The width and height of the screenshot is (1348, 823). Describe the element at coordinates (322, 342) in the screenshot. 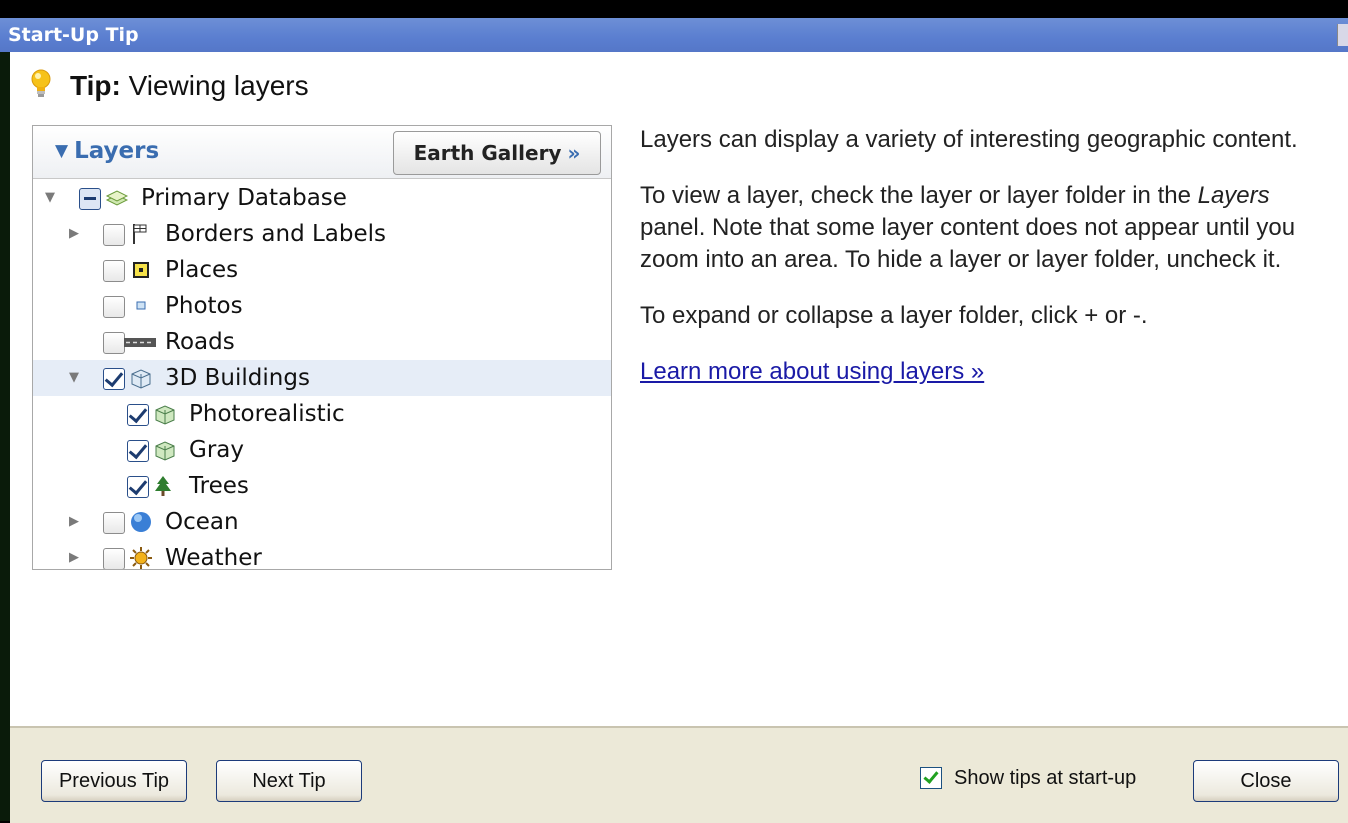

I see `layer-row-roads: Roads` at that location.